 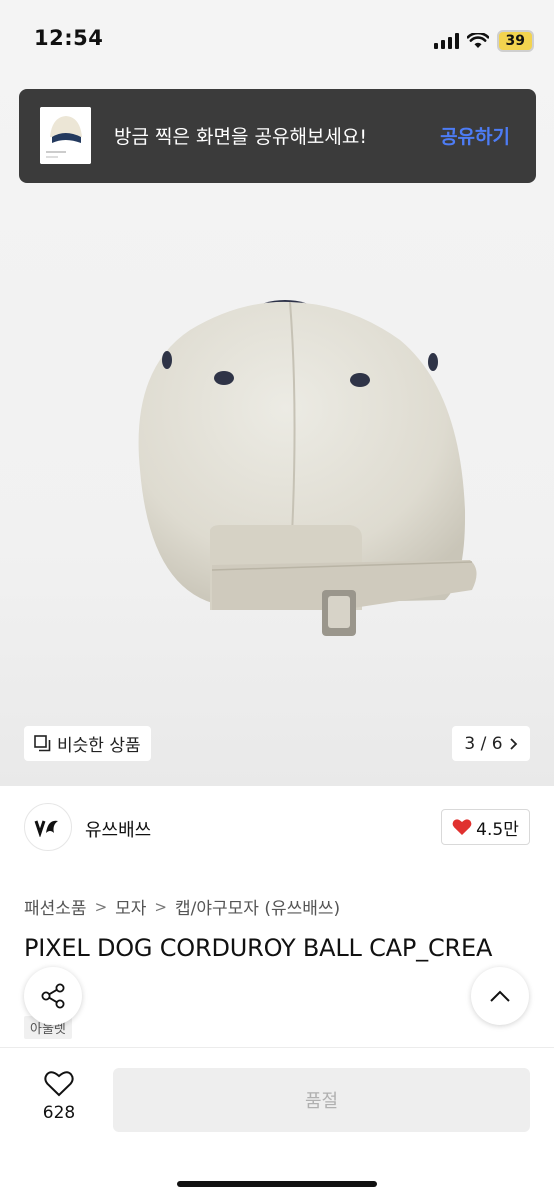 I want to click on battery-indicator: 39, so click(x=515, y=41).